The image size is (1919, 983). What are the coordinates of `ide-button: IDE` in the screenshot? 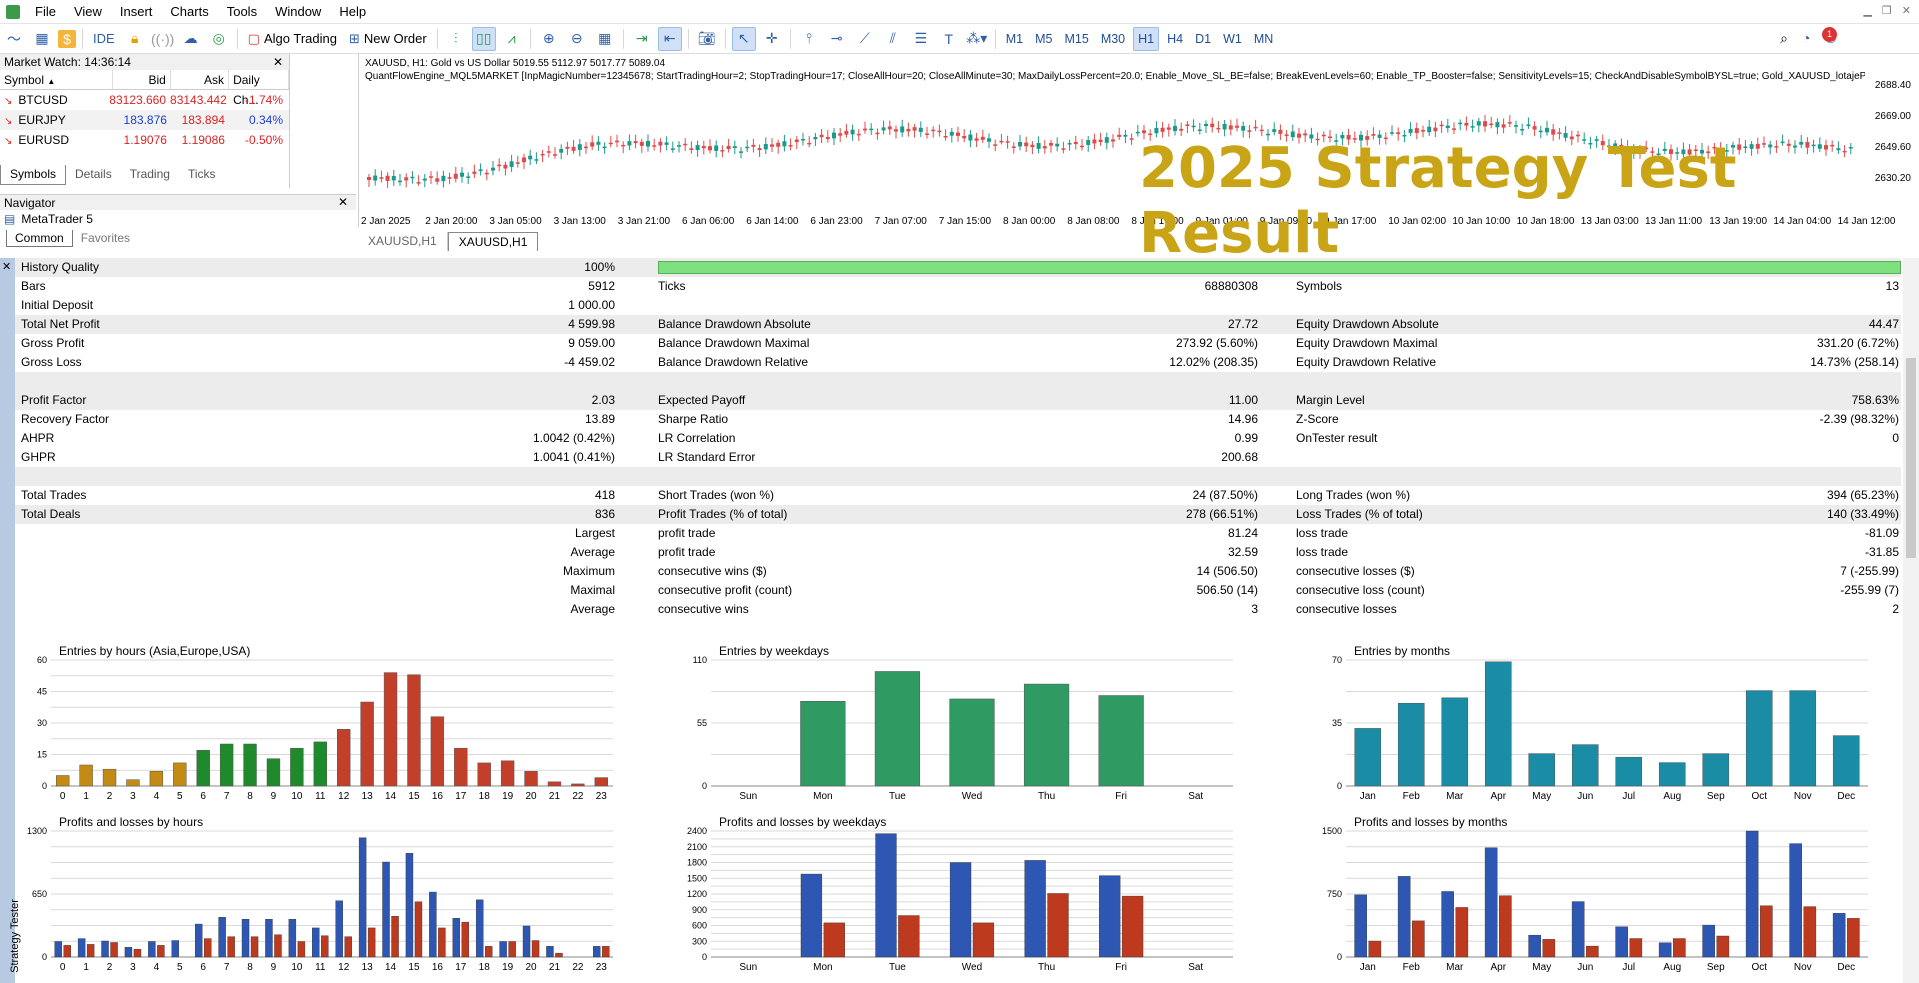 It's located at (104, 39).